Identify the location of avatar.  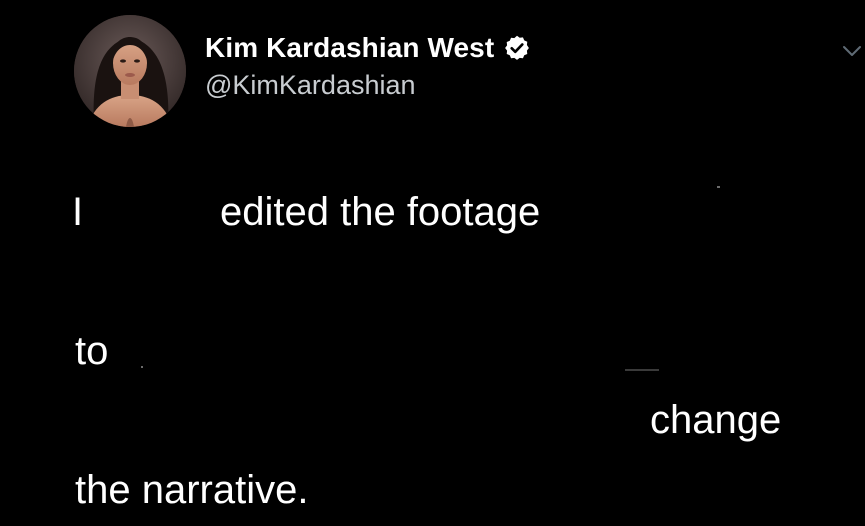
(130, 71).